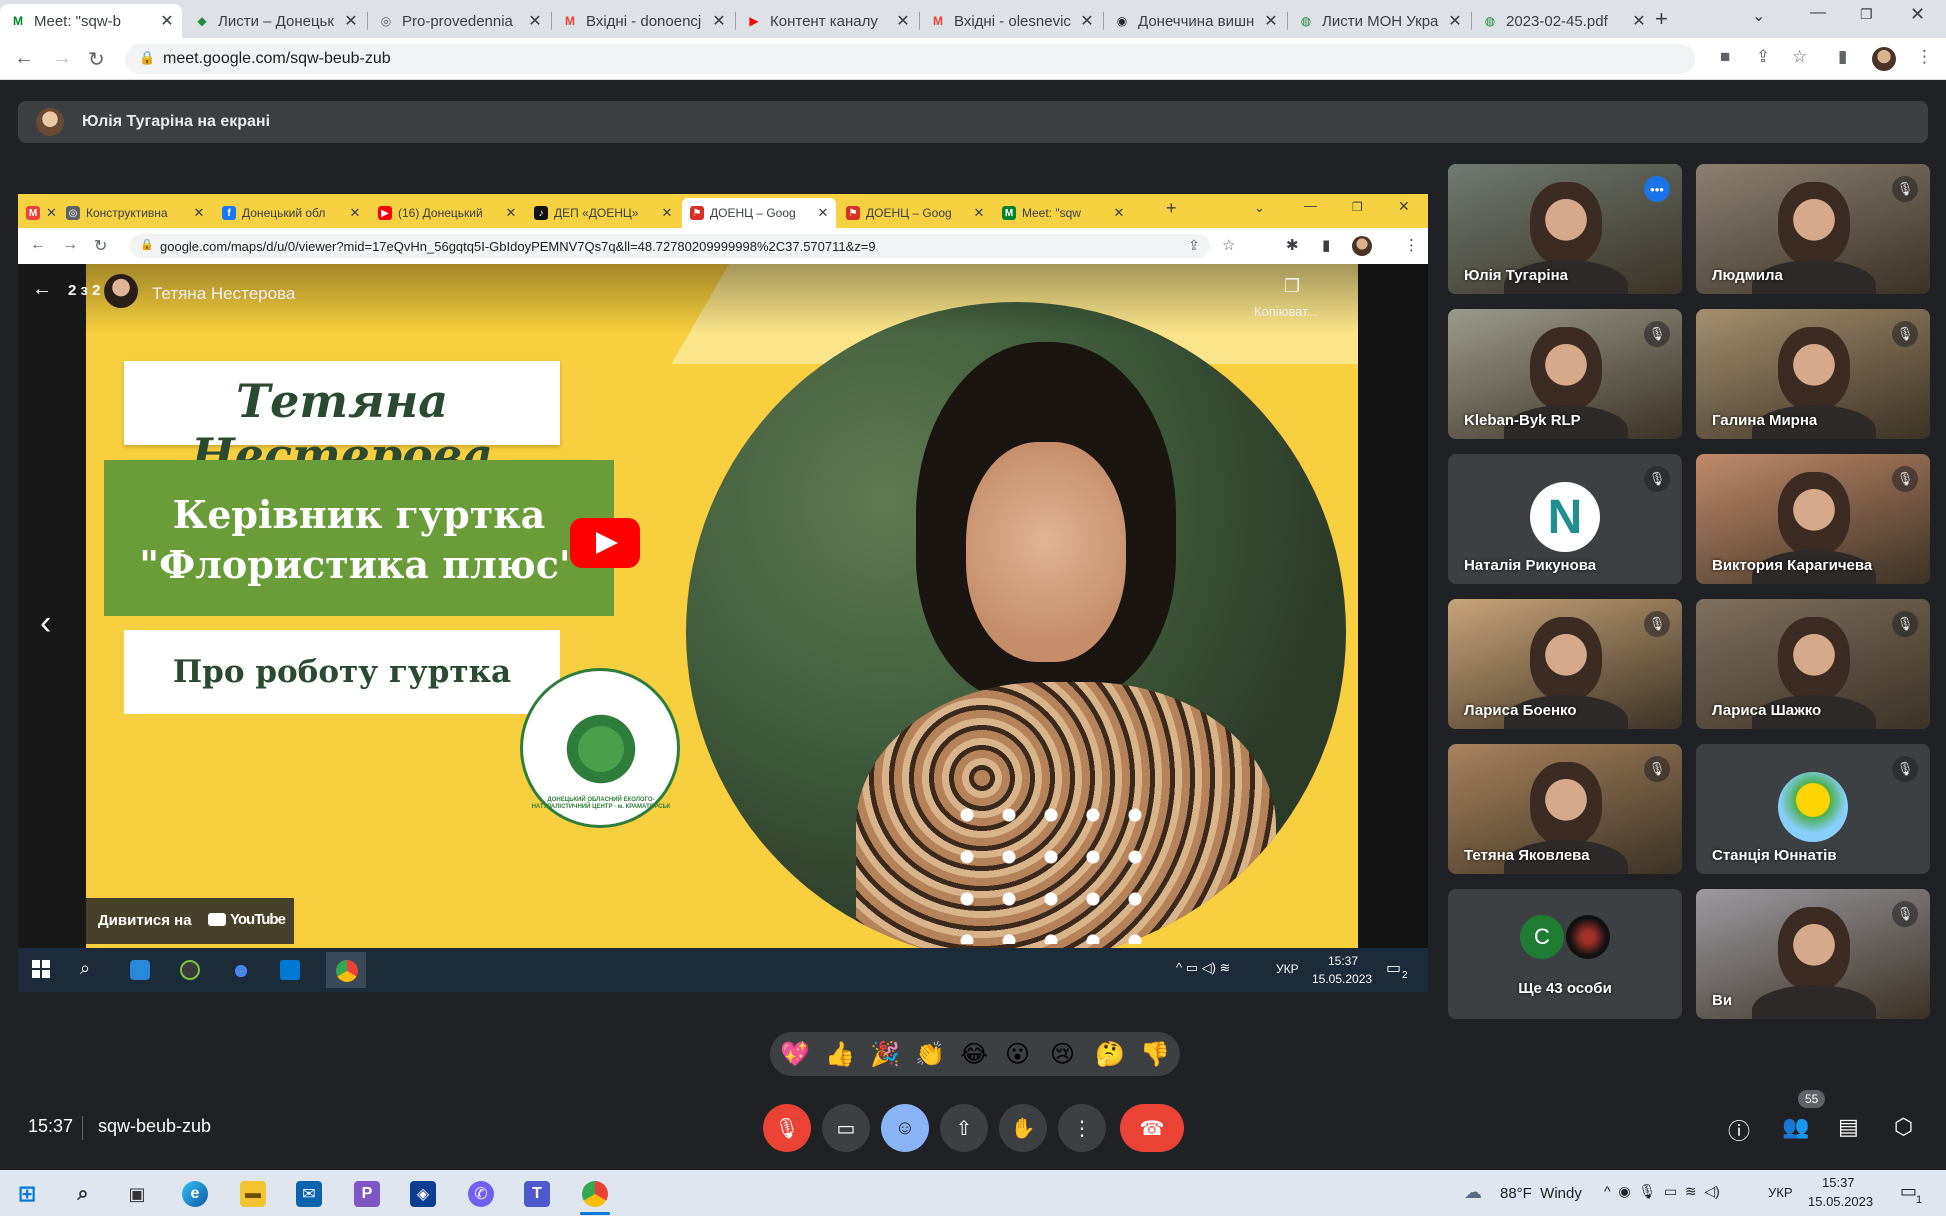  I want to click on profile-avatar, so click(1884, 59).